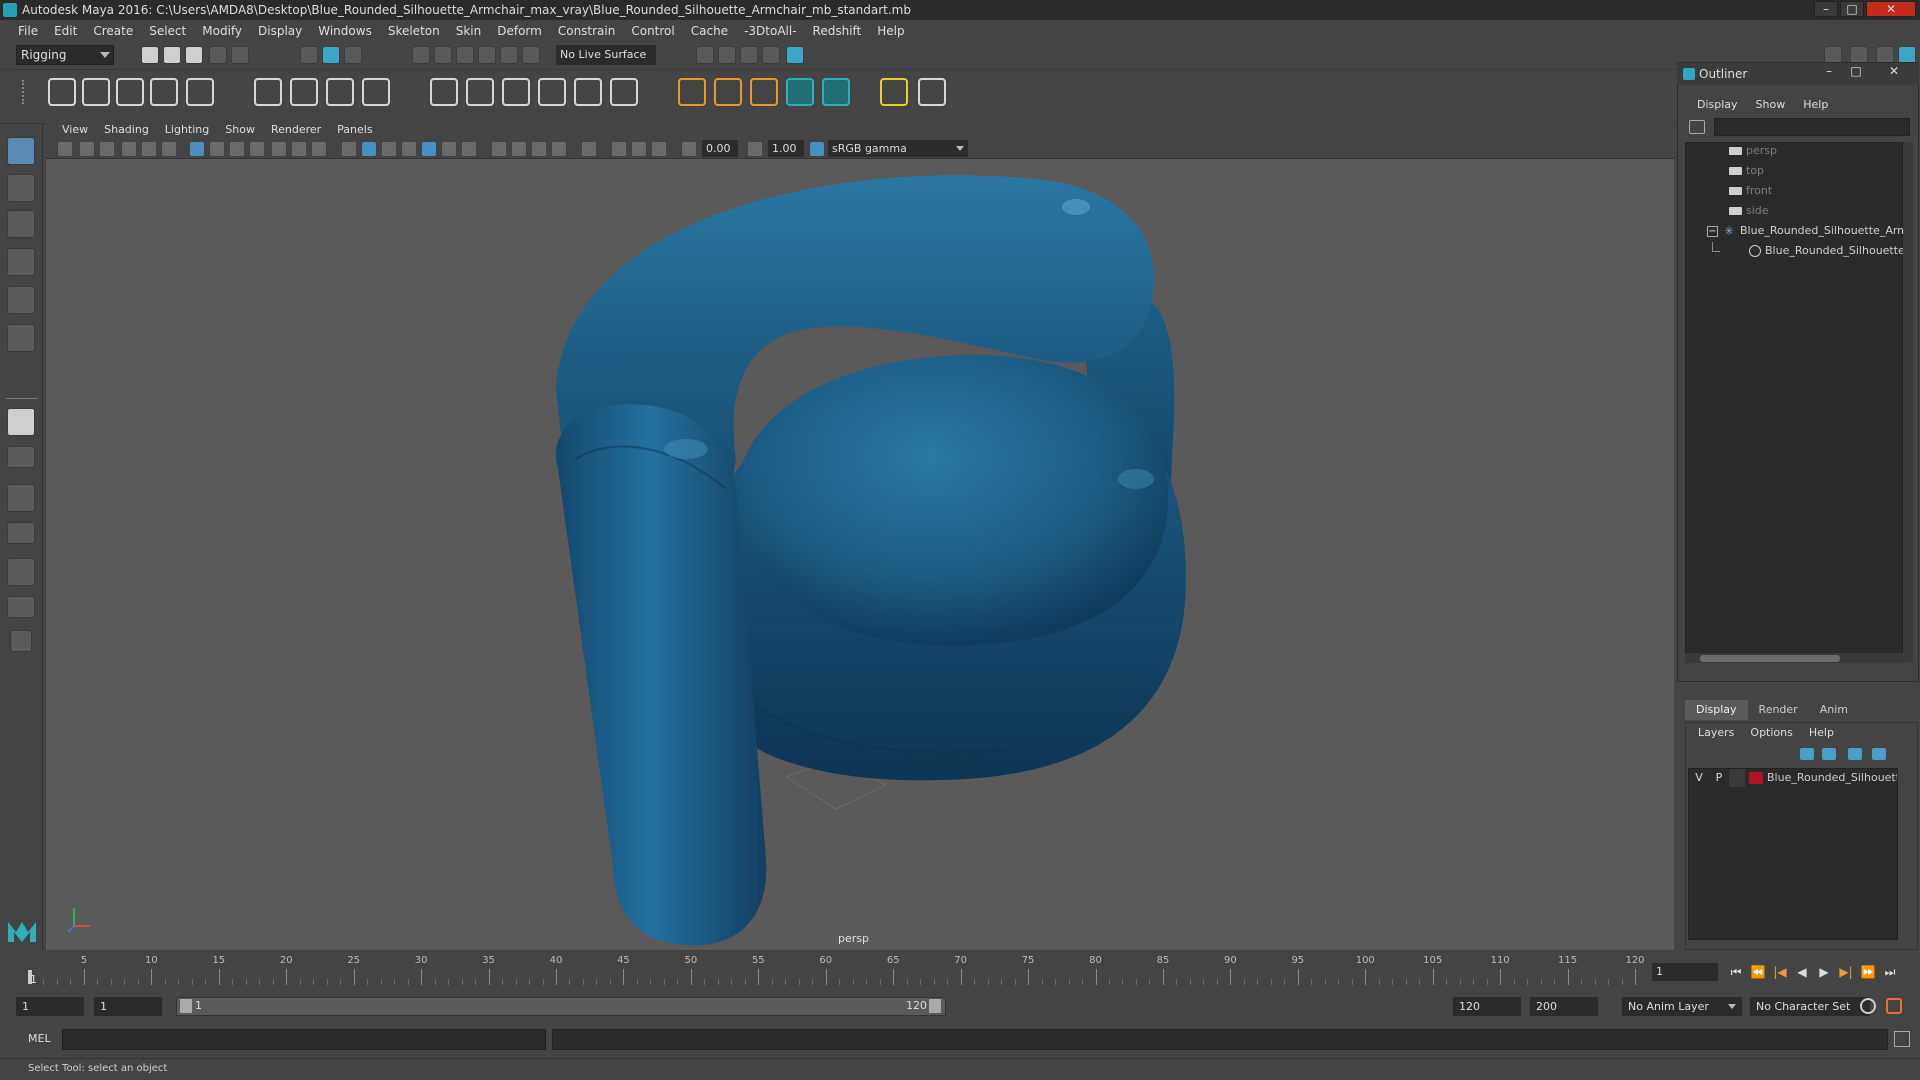 The image size is (1920, 1080). I want to click on color-management-icon, so click(817, 149).